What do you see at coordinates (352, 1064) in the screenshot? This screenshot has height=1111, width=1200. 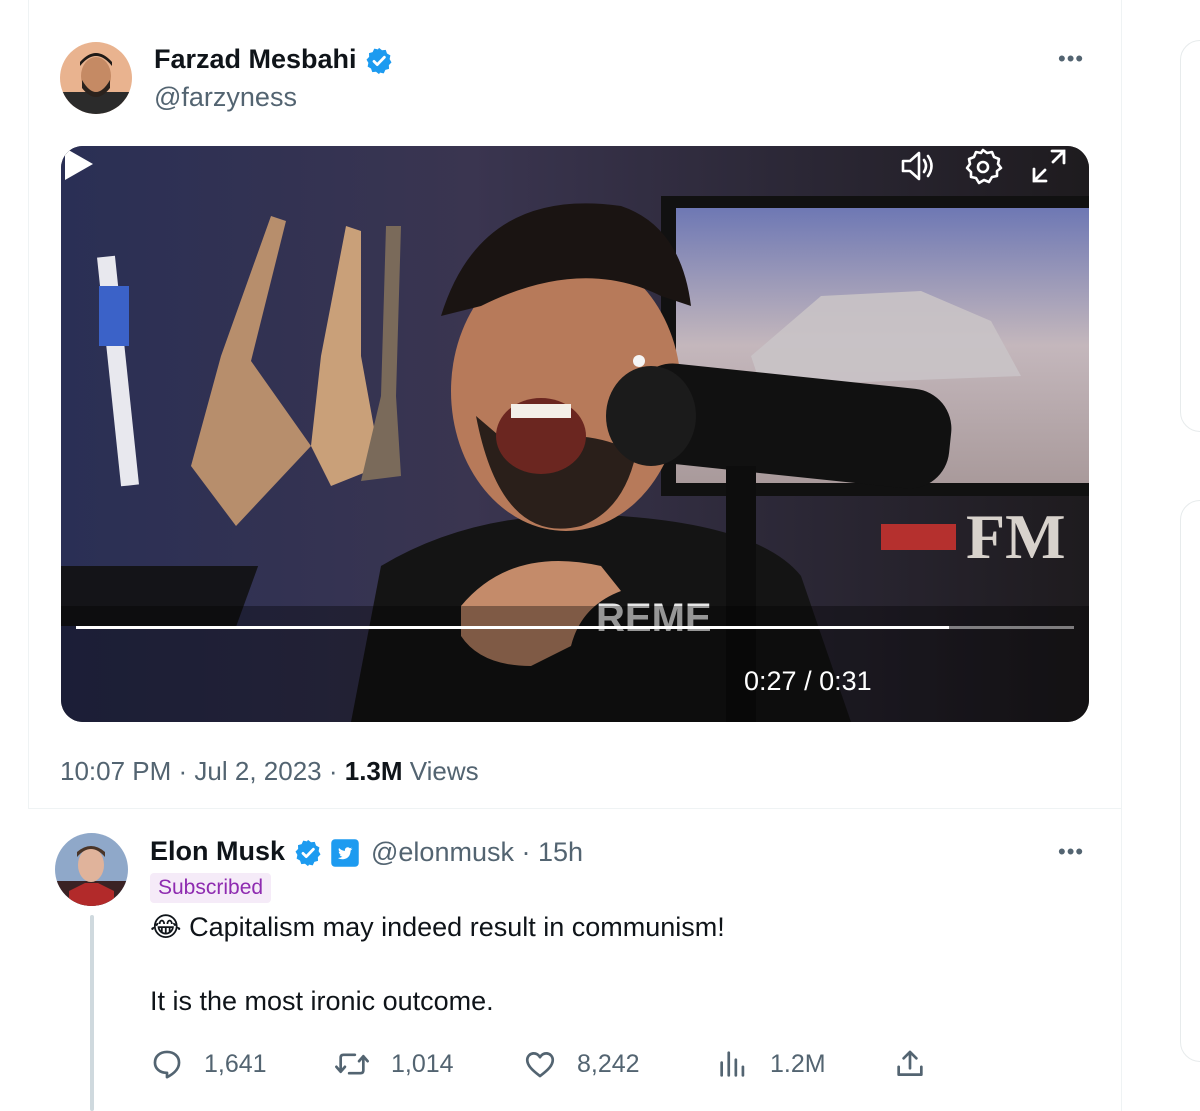 I see `retweet-icon` at bounding box center [352, 1064].